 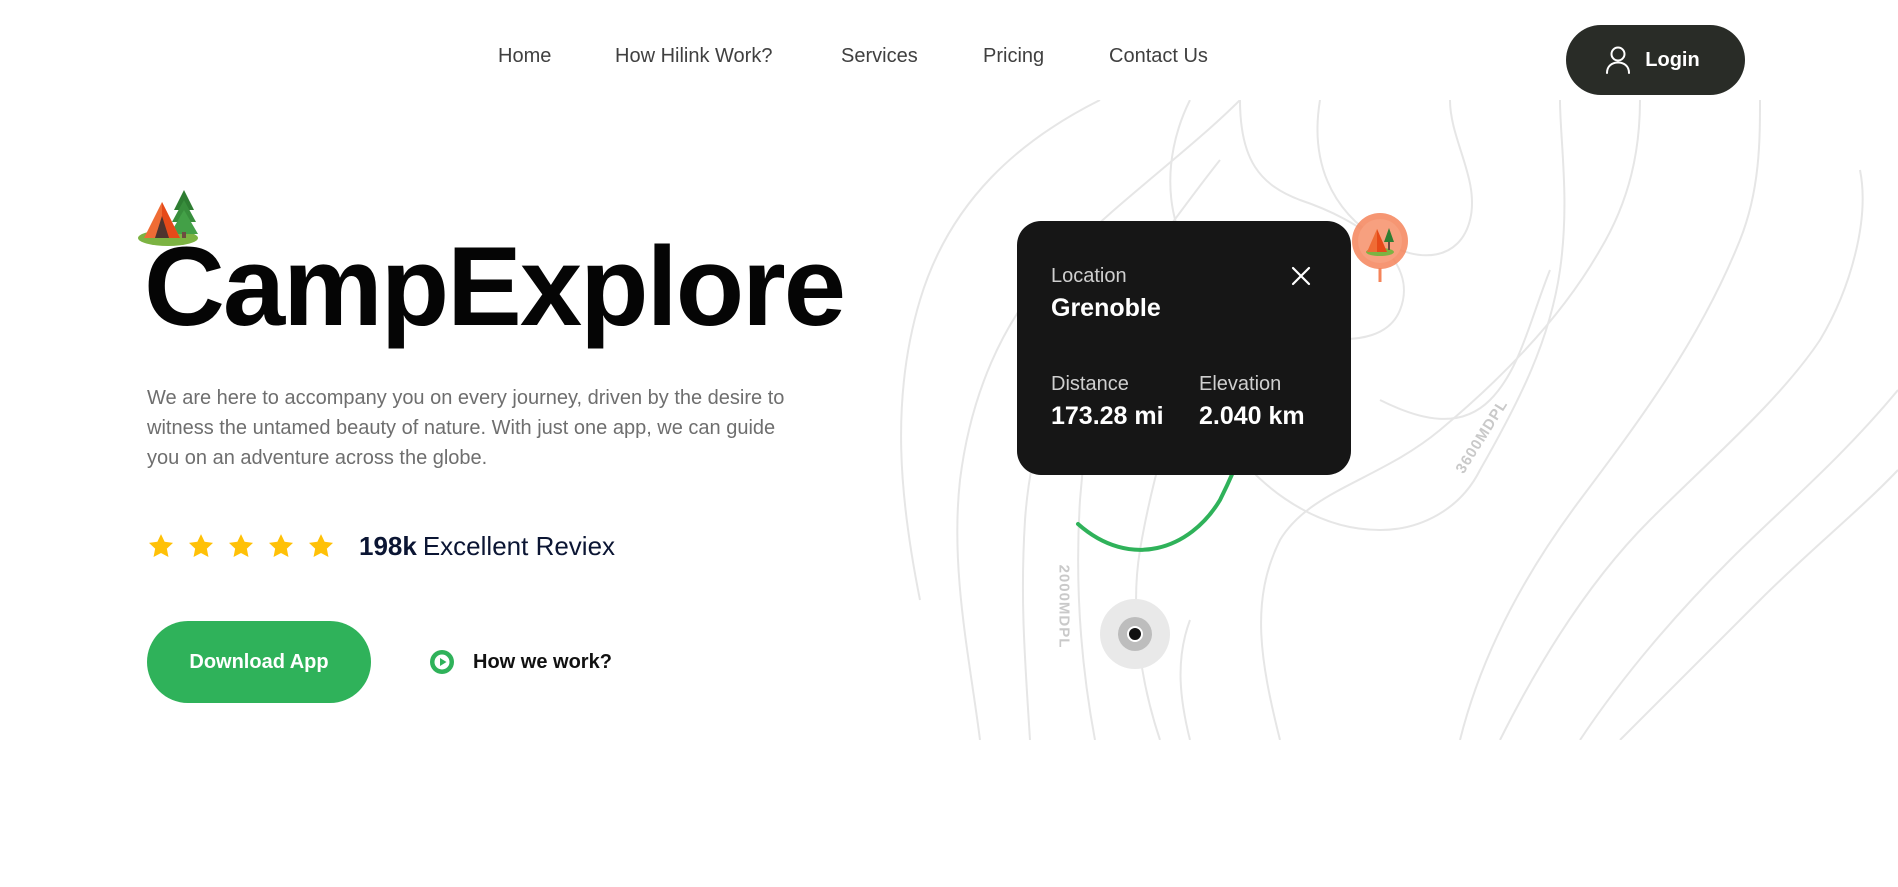 I want to click on destination-pin-marker, so click(x=1380, y=248).